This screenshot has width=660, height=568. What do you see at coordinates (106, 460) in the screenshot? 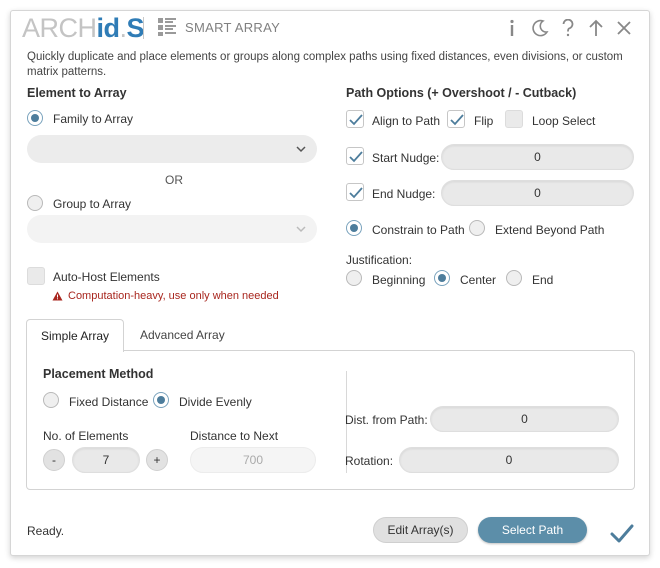
I see `elements-count-input: 7` at bounding box center [106, 460].